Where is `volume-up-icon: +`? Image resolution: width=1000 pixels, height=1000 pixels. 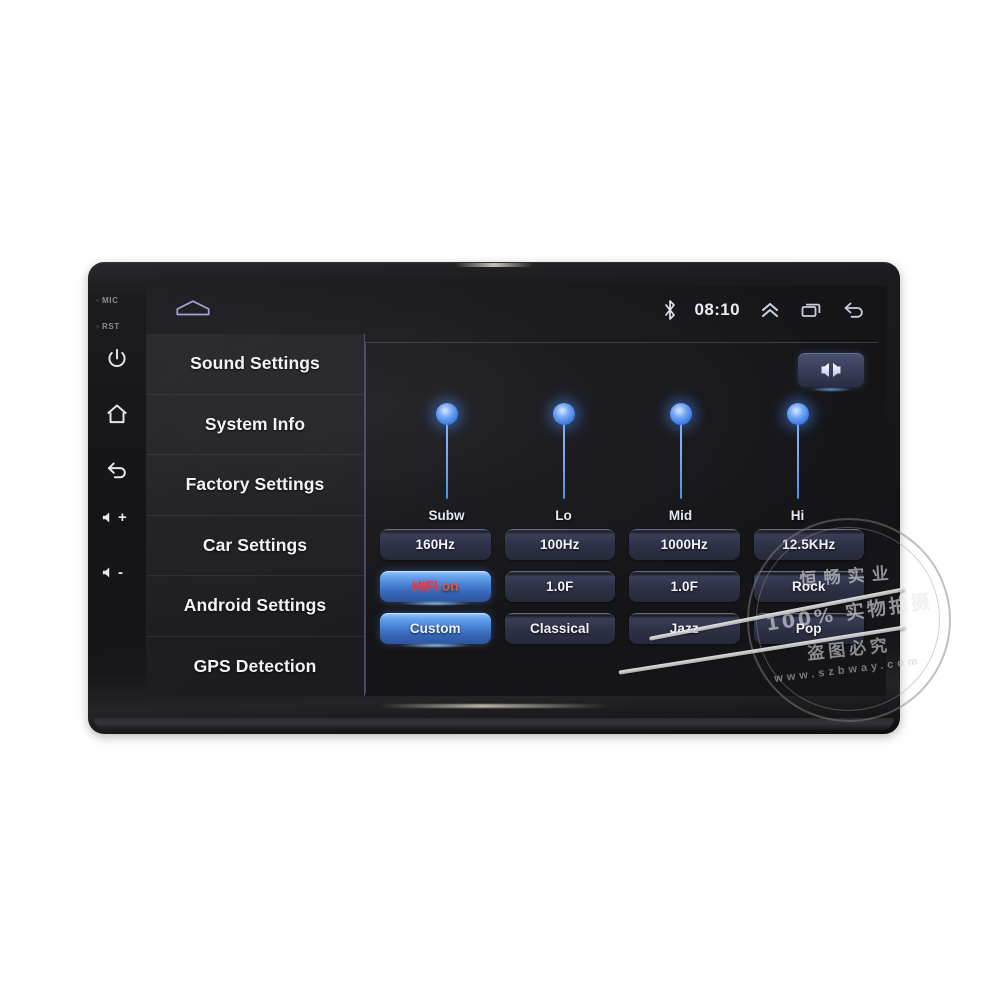
volume-up-icon: + is located at coordinates (113, 517).